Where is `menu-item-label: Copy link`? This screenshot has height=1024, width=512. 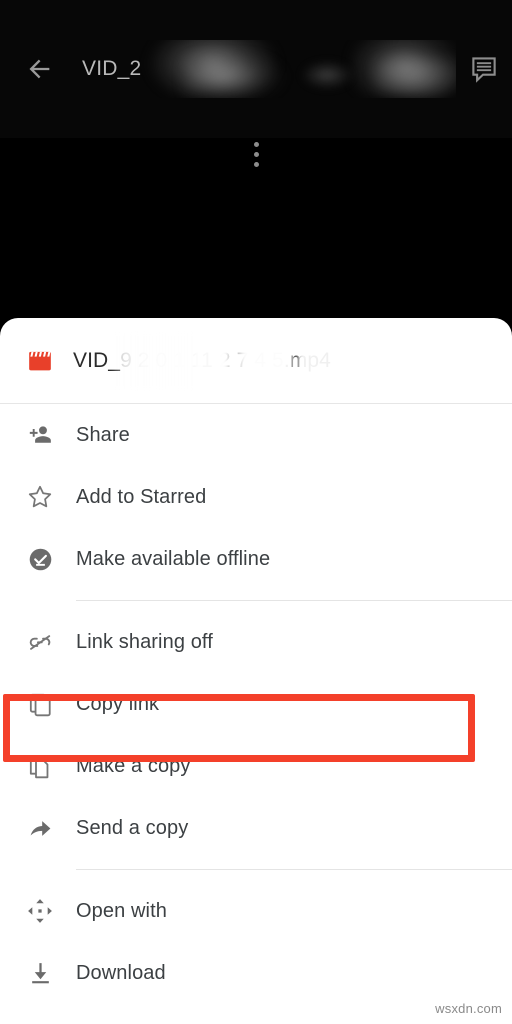
menu-item-label: Copy link is located at coordinates (118, 703).